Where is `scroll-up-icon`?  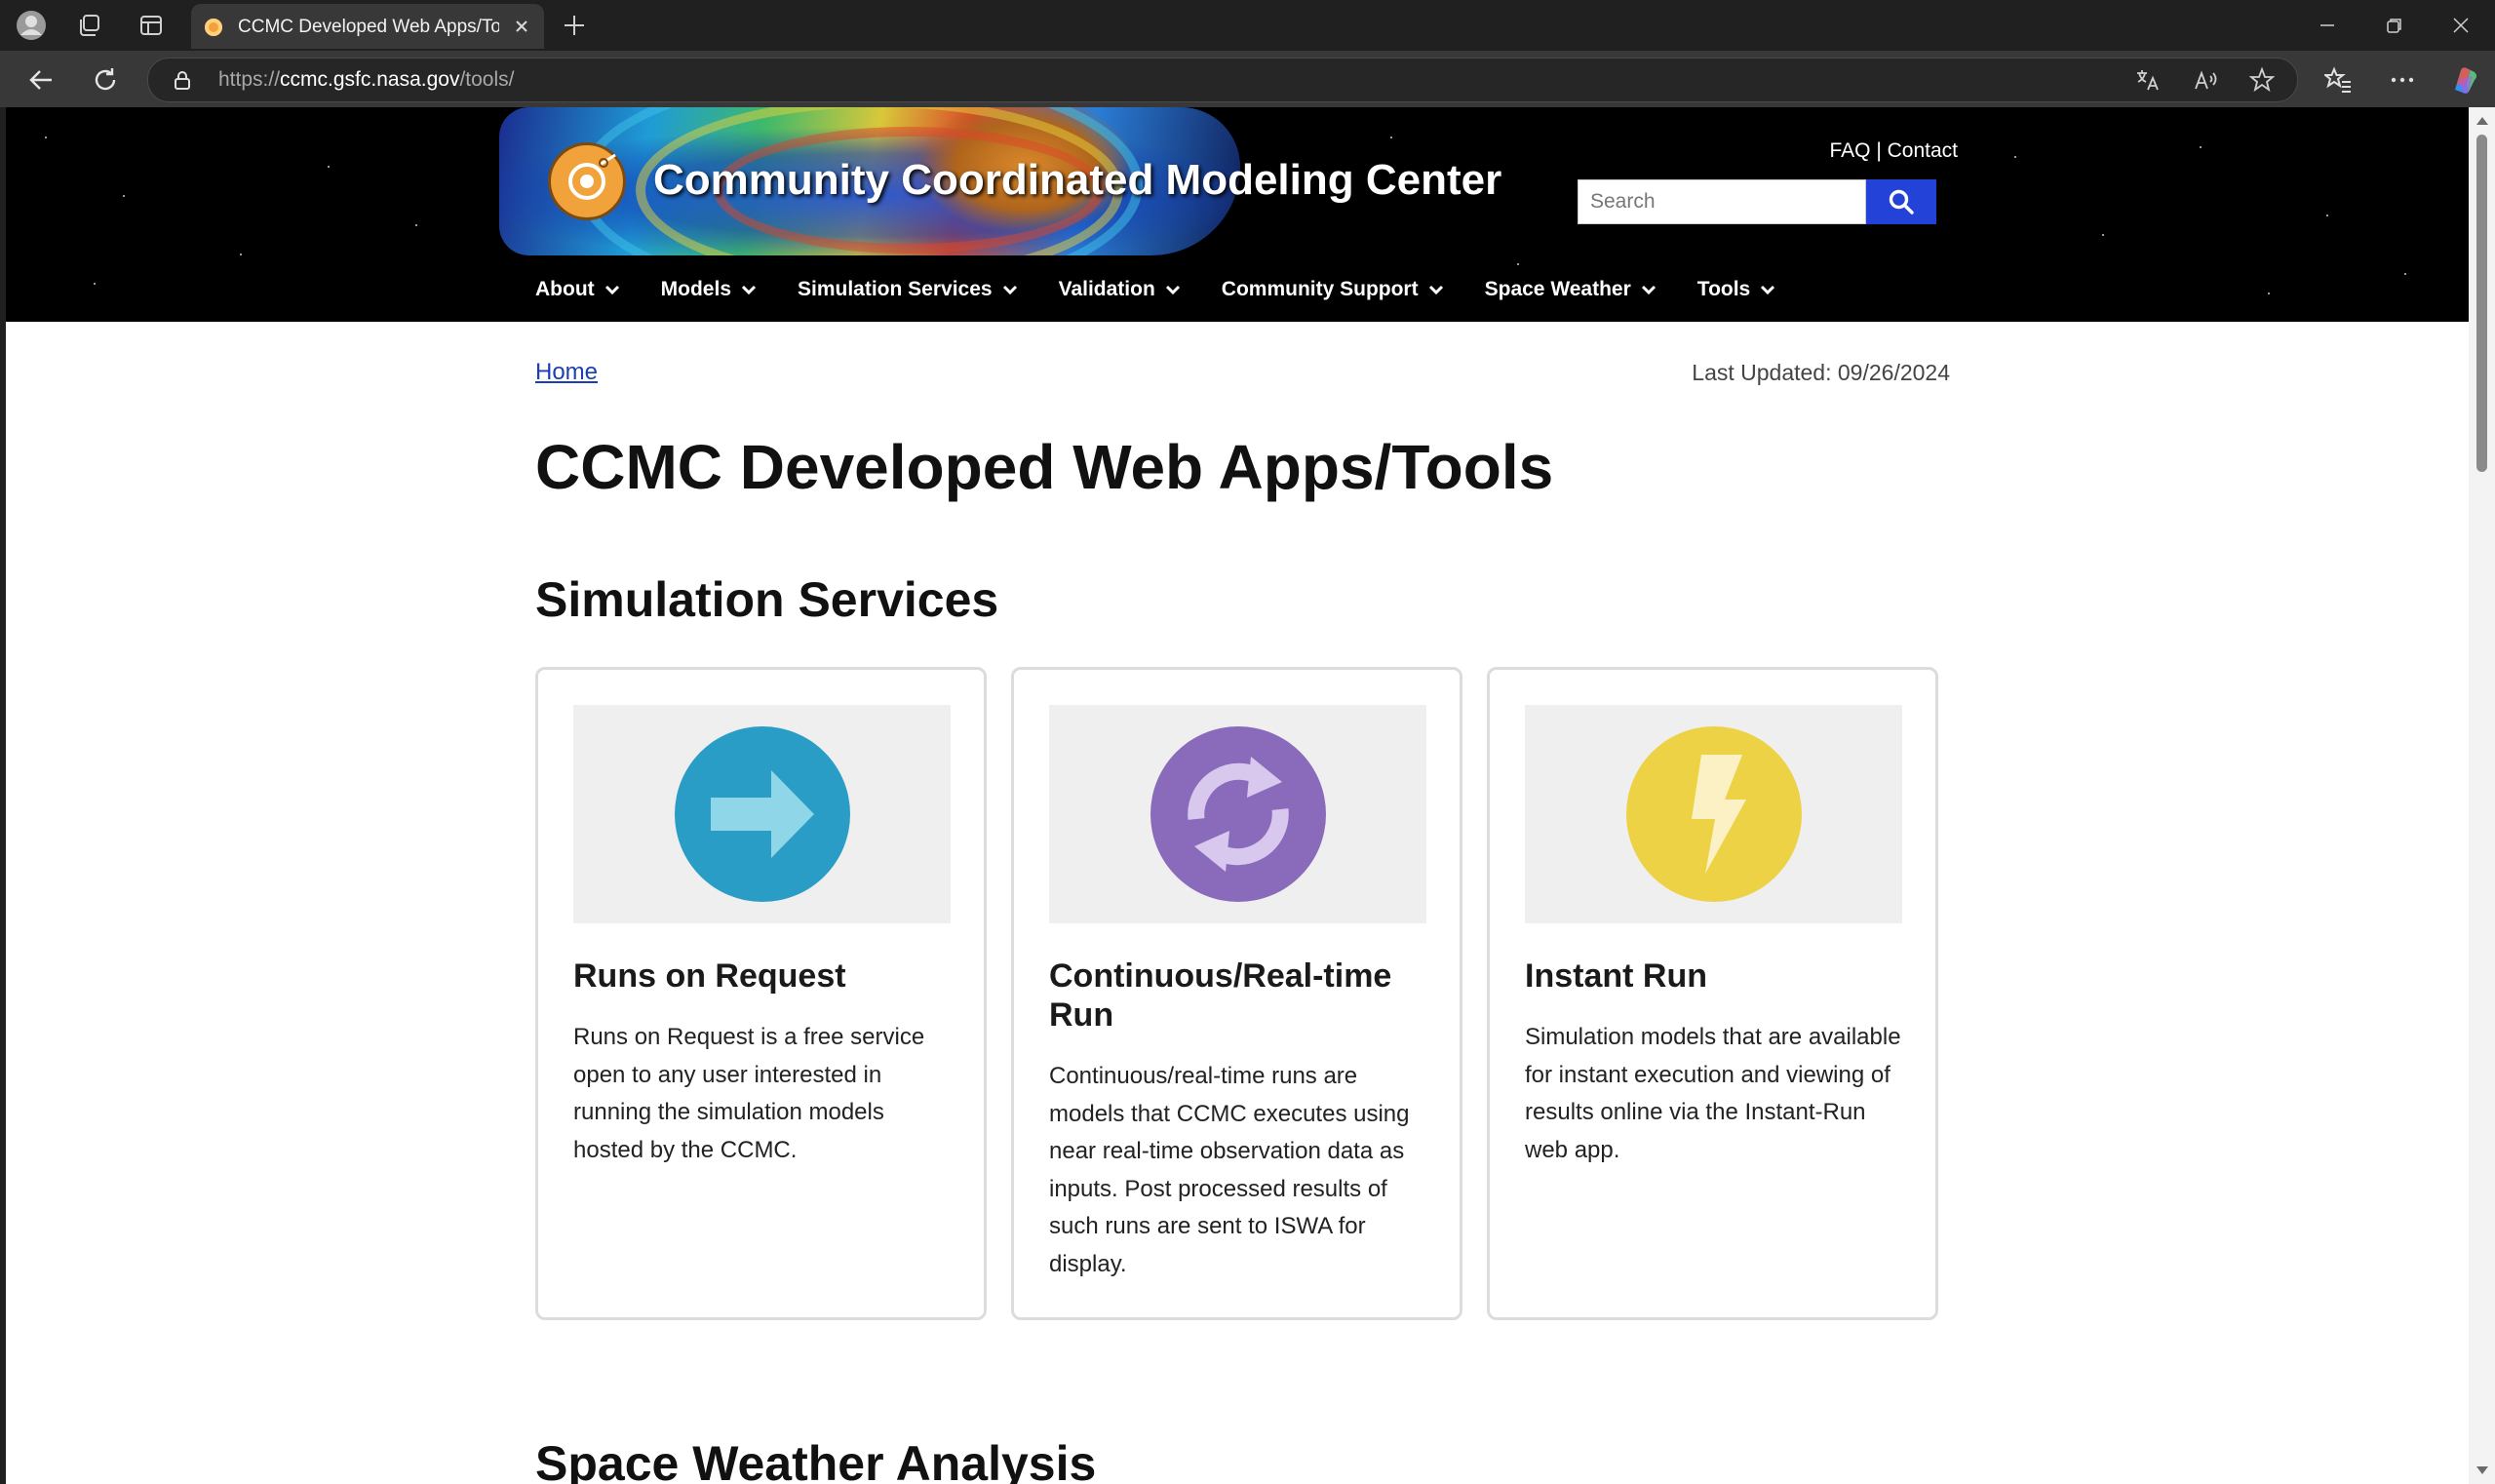
scroll-up-icon is located at coordinates (2482, 121).